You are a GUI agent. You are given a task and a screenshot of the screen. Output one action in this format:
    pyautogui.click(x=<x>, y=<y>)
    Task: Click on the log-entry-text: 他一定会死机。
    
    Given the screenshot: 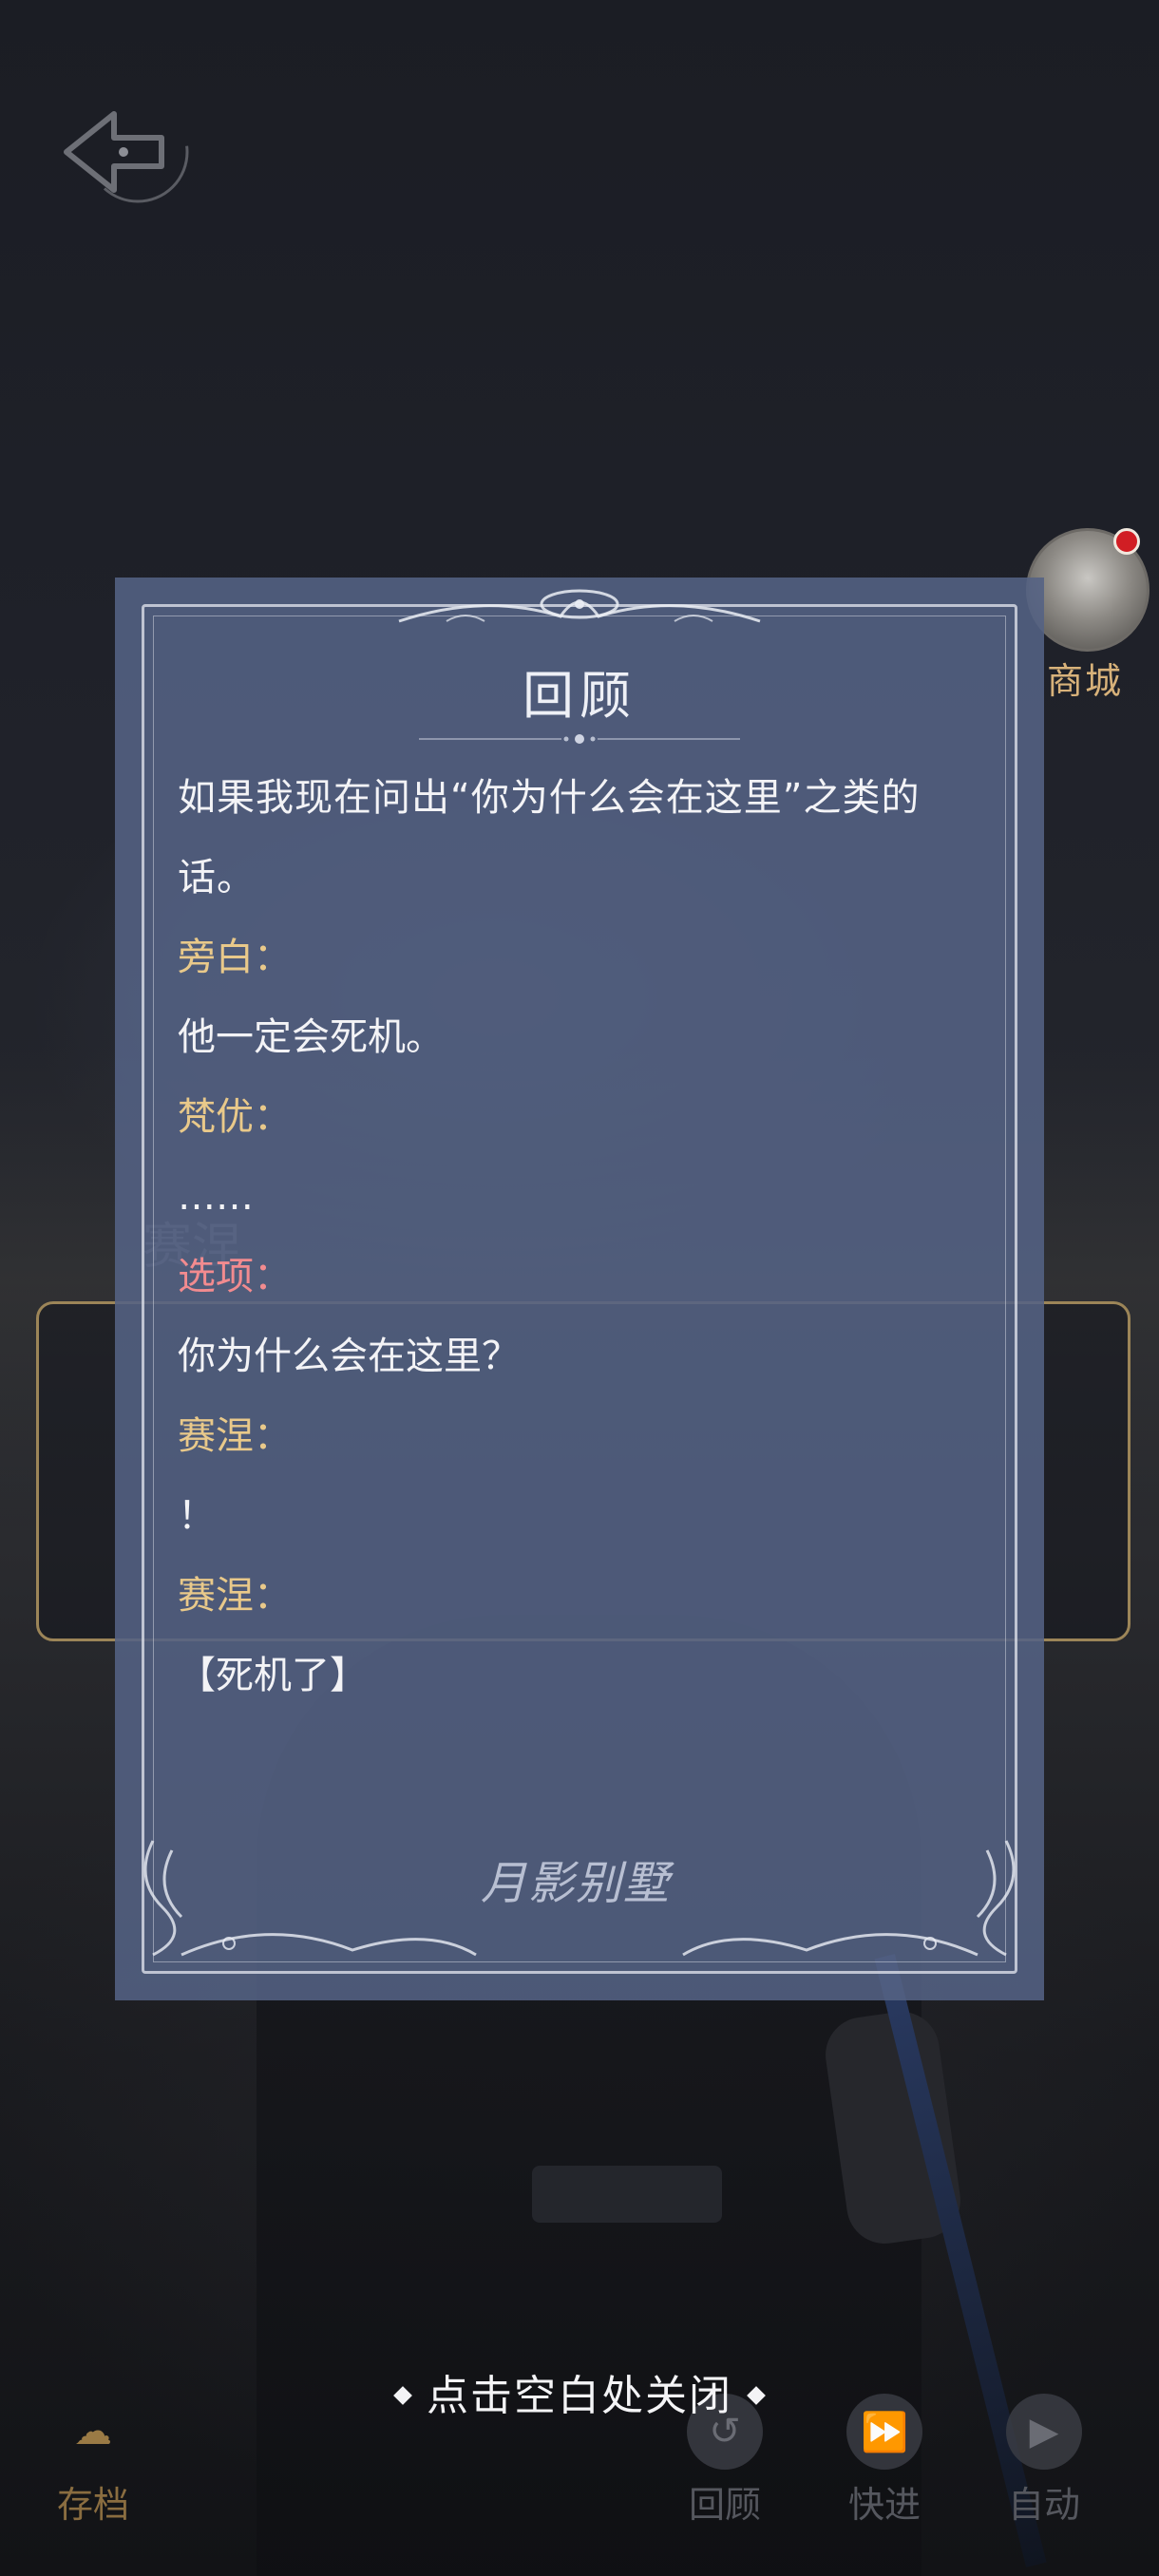 What is the action you would take?
    pyautogui.click(x=311, y=1037)
    